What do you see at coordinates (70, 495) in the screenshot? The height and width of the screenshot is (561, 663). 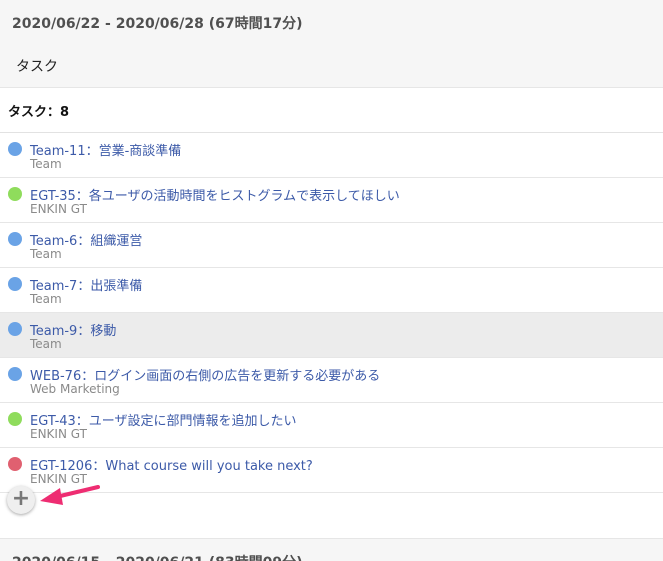 I see `pointer-arrow-icon` at bounding box center [70, 495].